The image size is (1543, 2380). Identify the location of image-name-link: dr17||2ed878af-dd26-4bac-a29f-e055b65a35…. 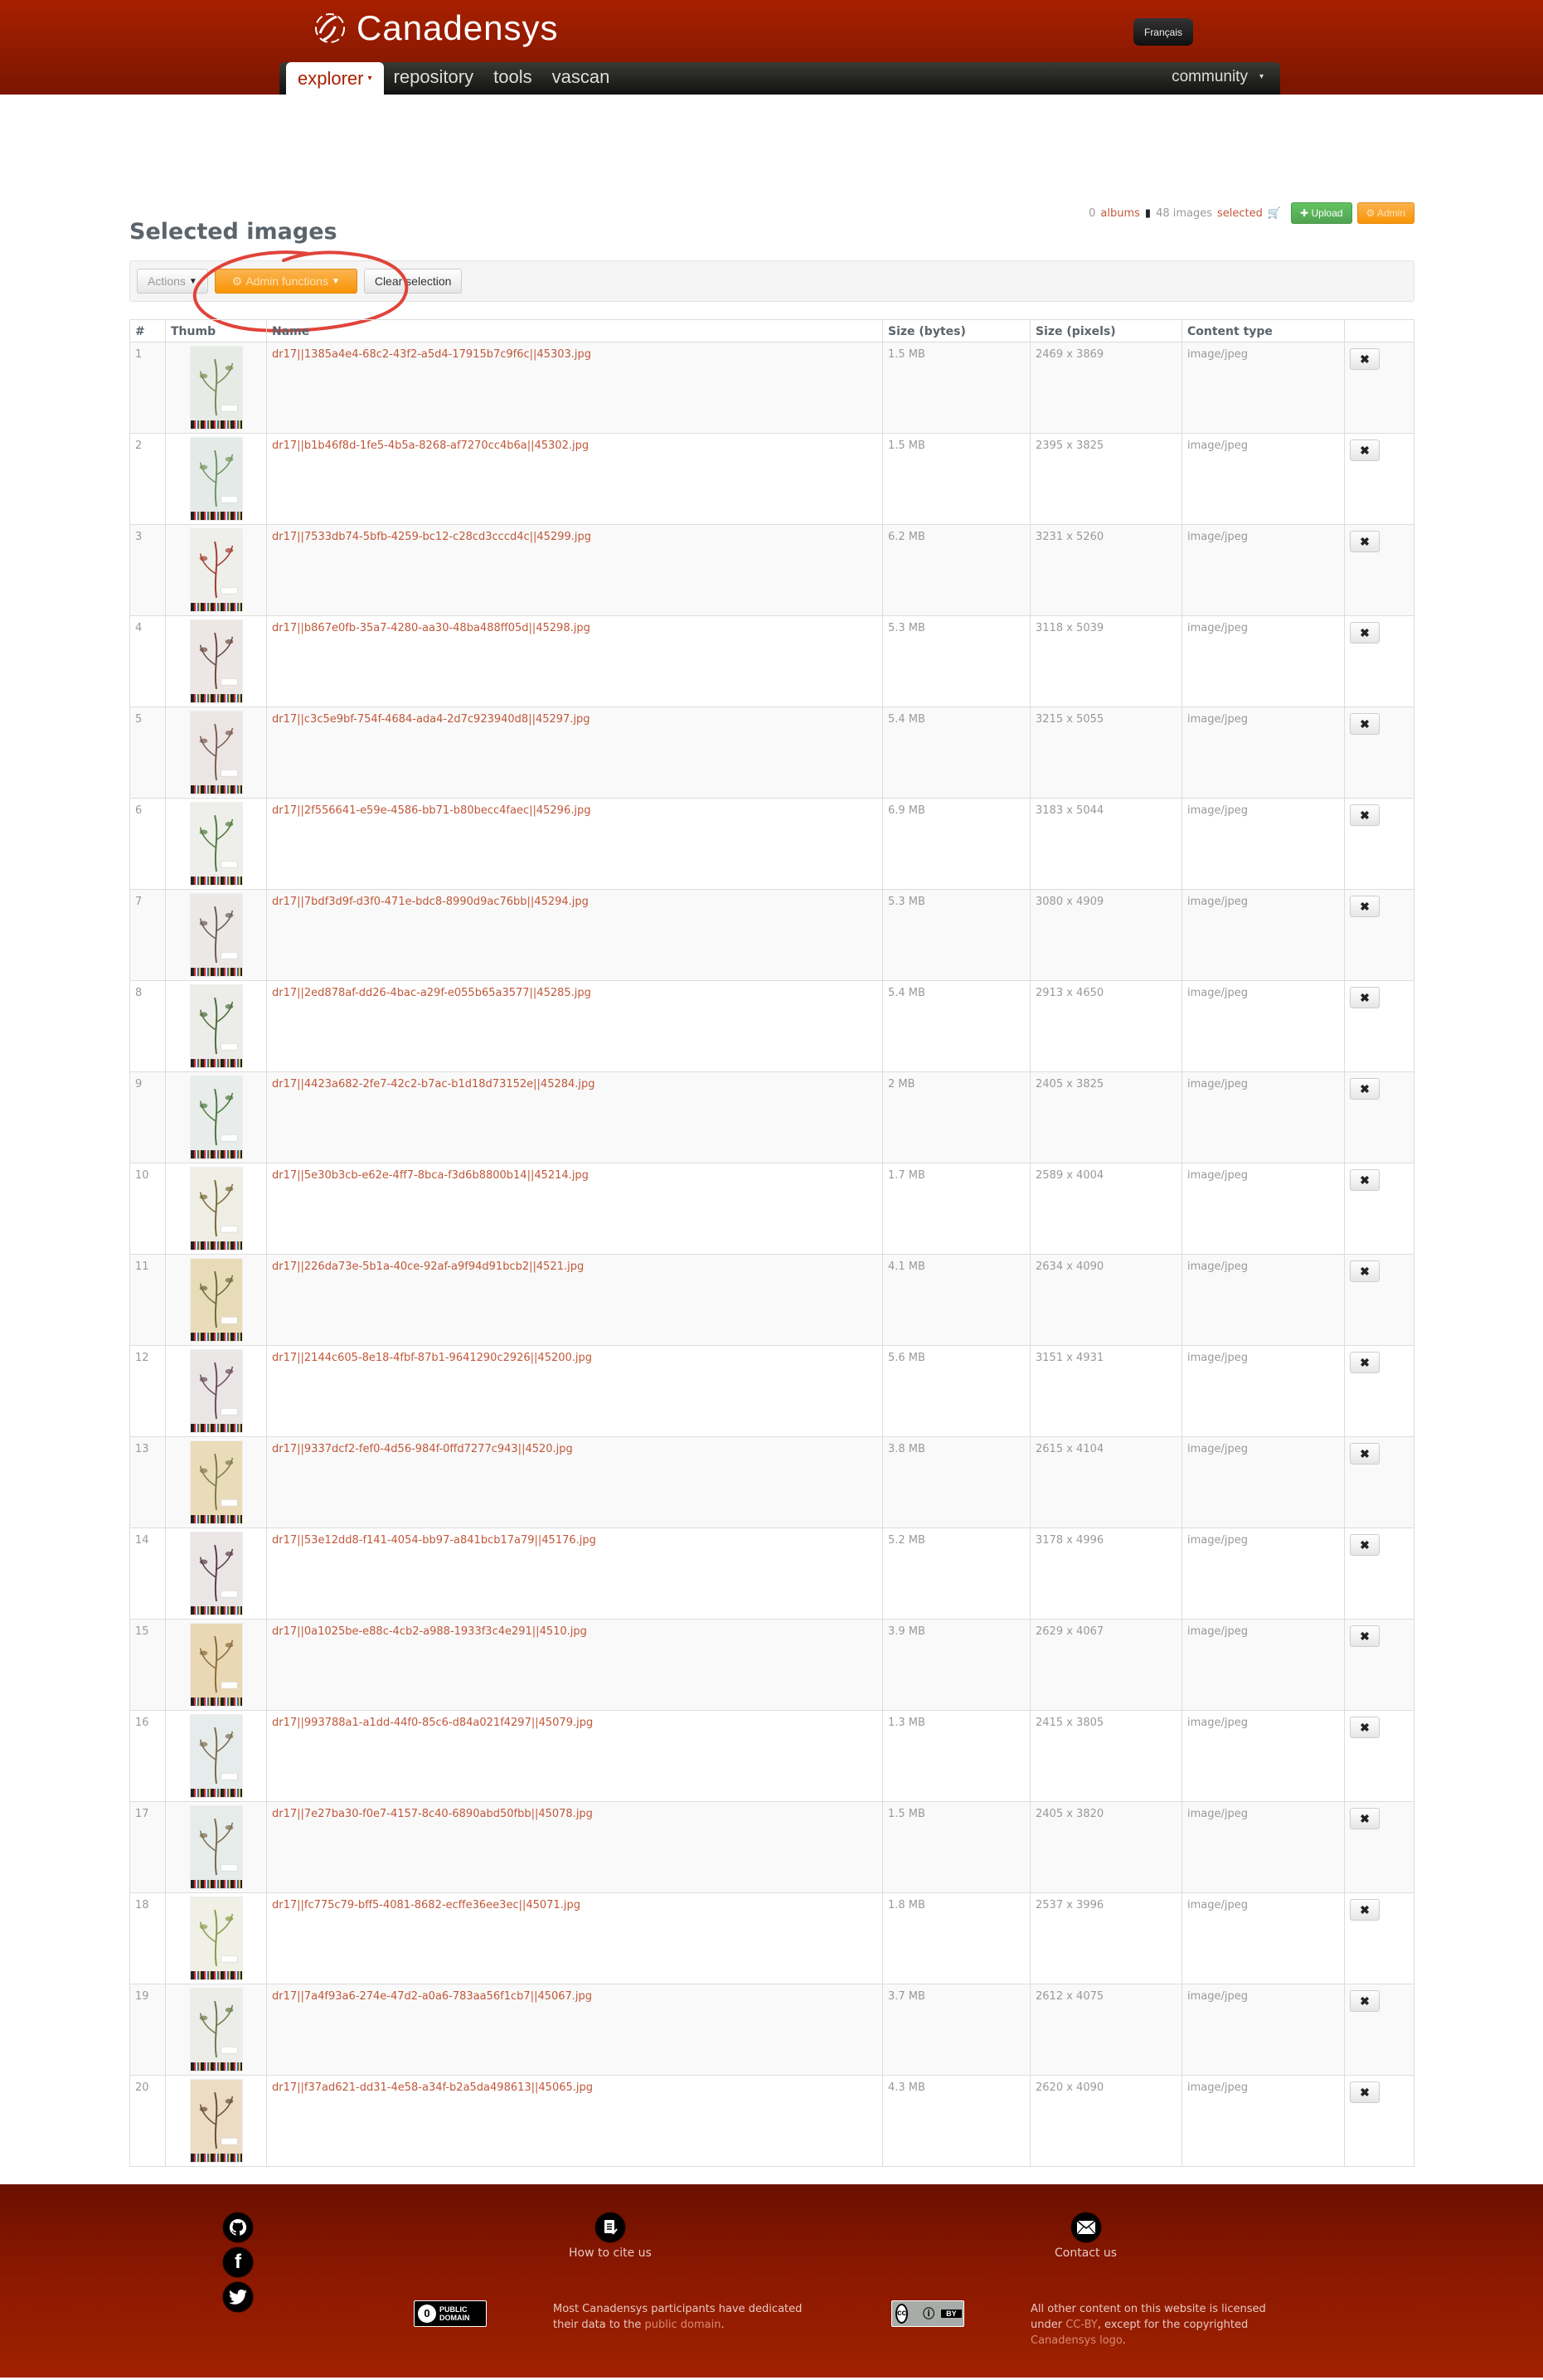
(432, 993).